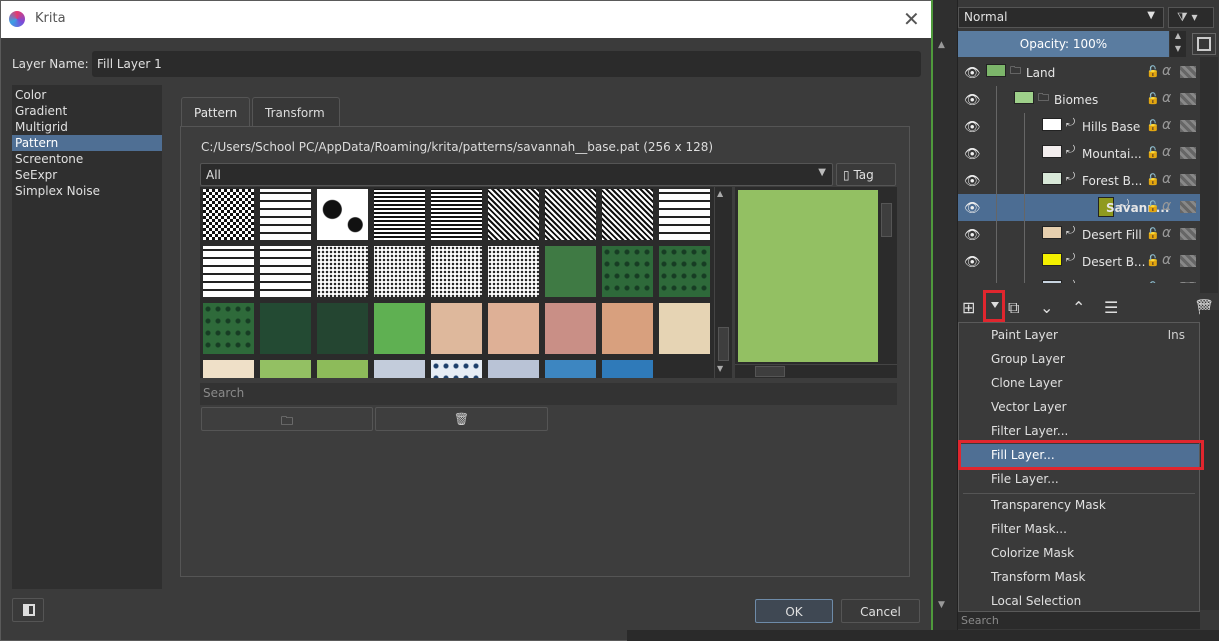  I want to click on tag-button: ▯ Tag, so click(866, 174).